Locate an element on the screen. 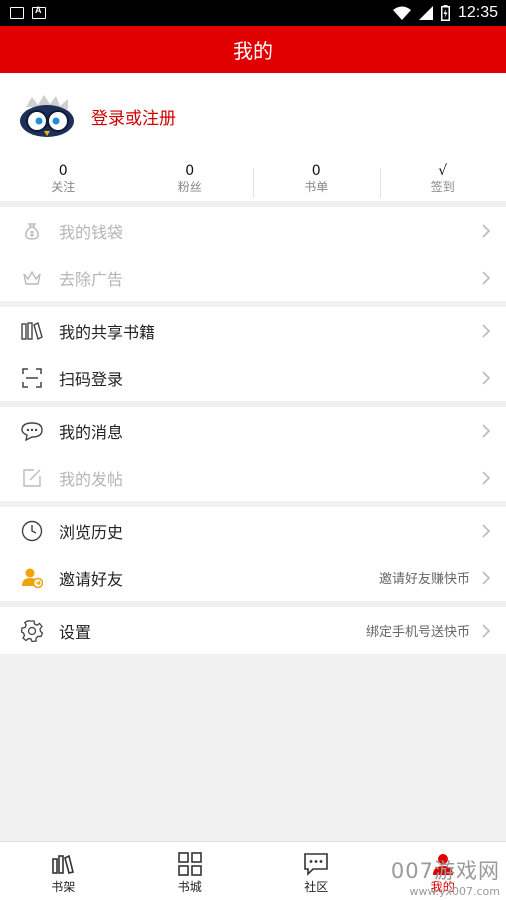  menu-item-label: 去除广告 is located at coordinates (91, 279).